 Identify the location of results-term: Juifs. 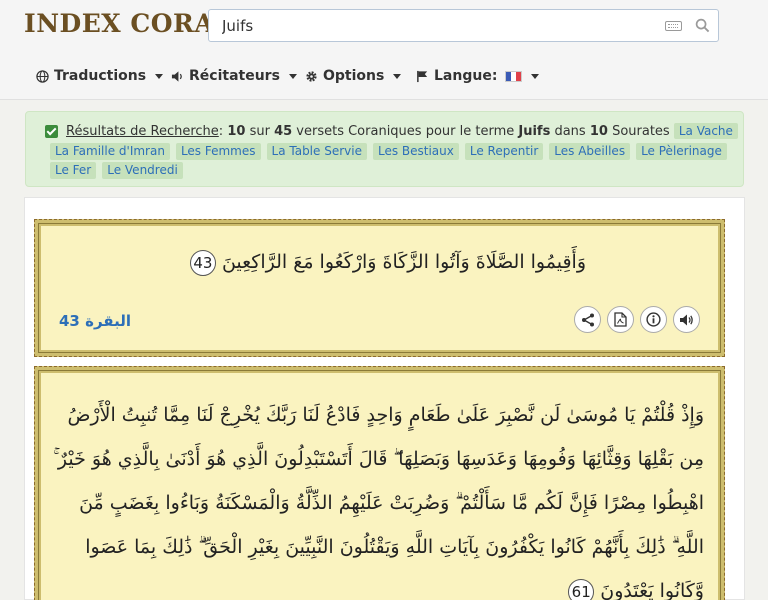
(534, 131).